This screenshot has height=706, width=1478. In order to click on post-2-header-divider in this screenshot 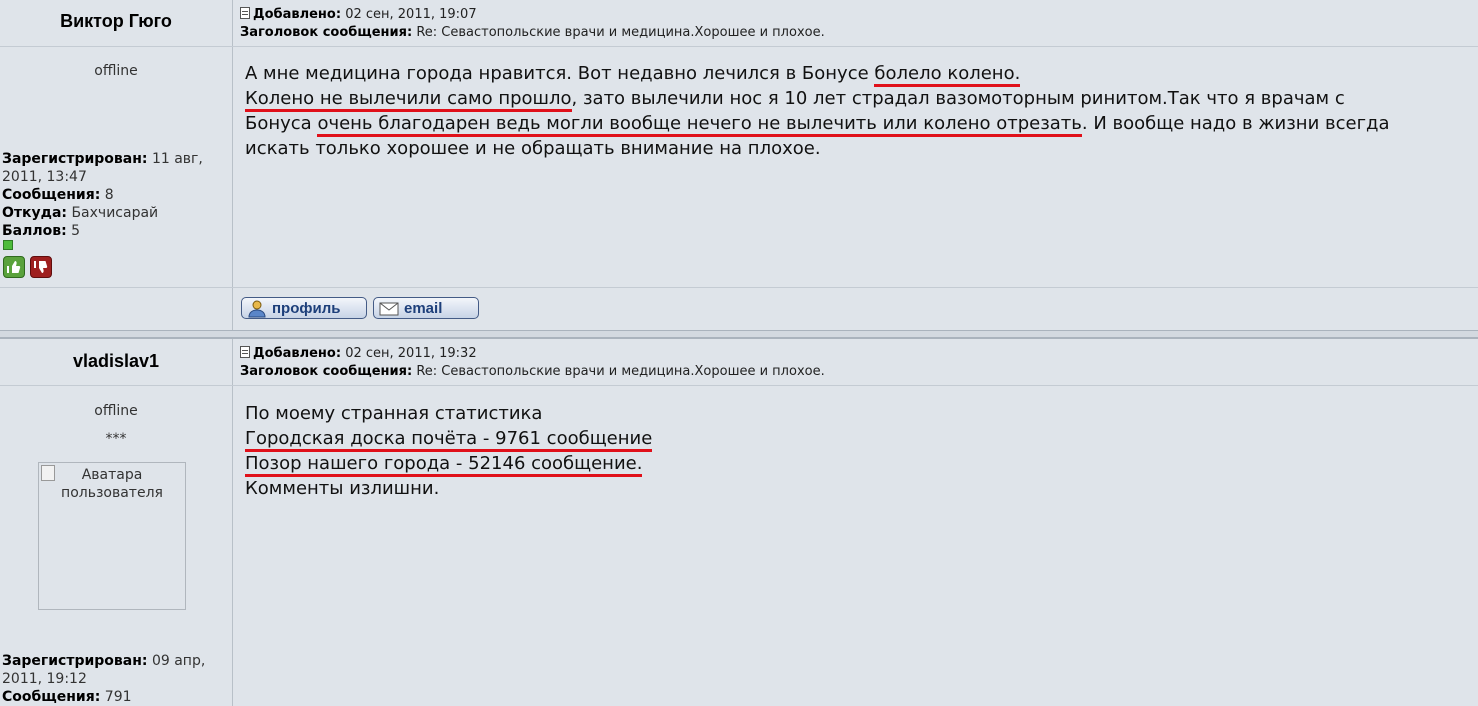, I will do `click(739, 385)`.